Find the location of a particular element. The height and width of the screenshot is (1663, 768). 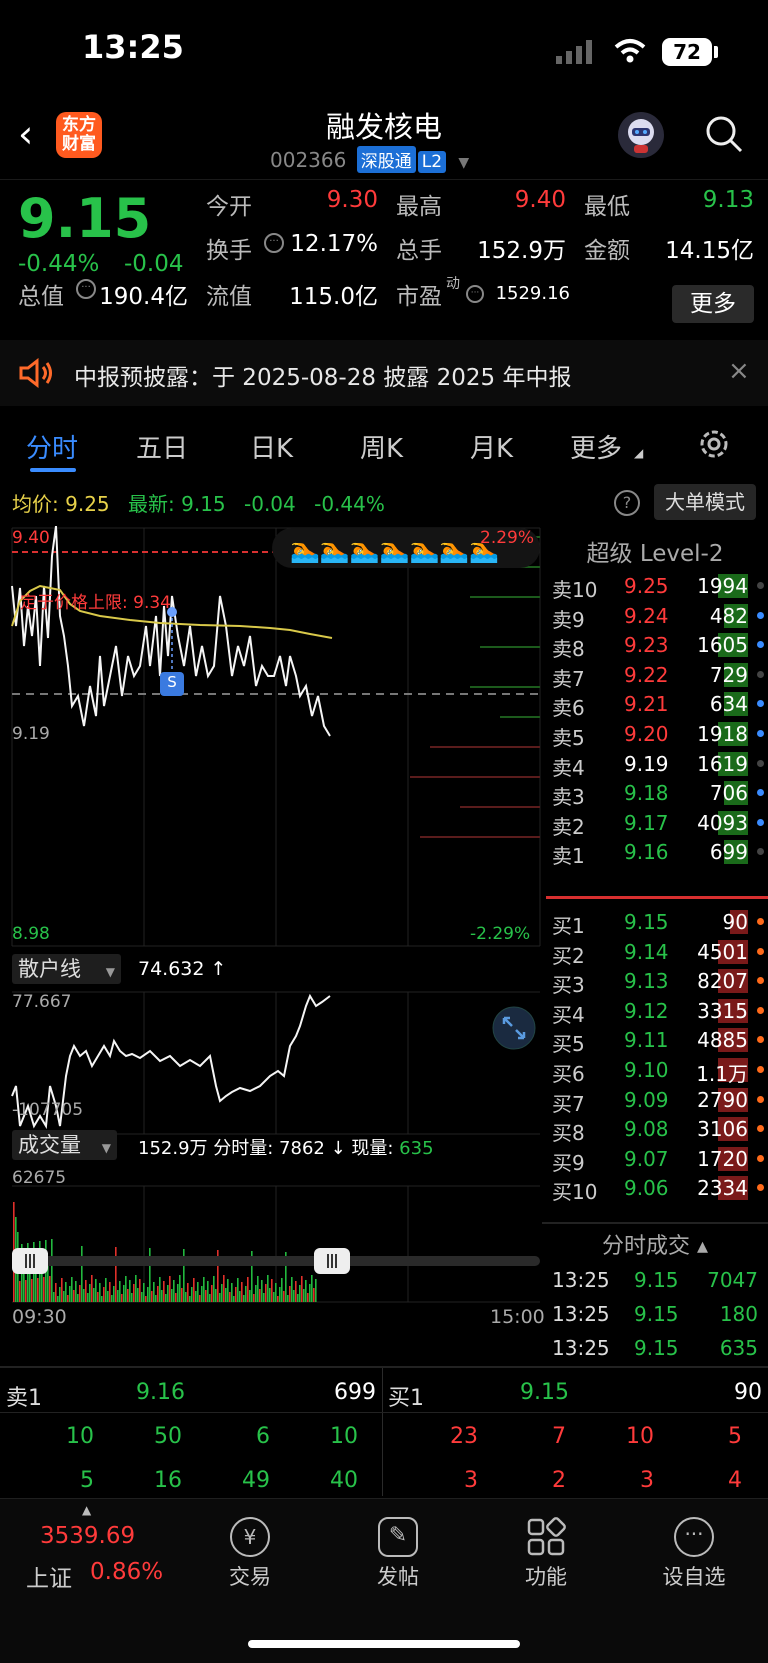

ask-row: 卖1 9.16 699 is located at coordinates (655, 852).